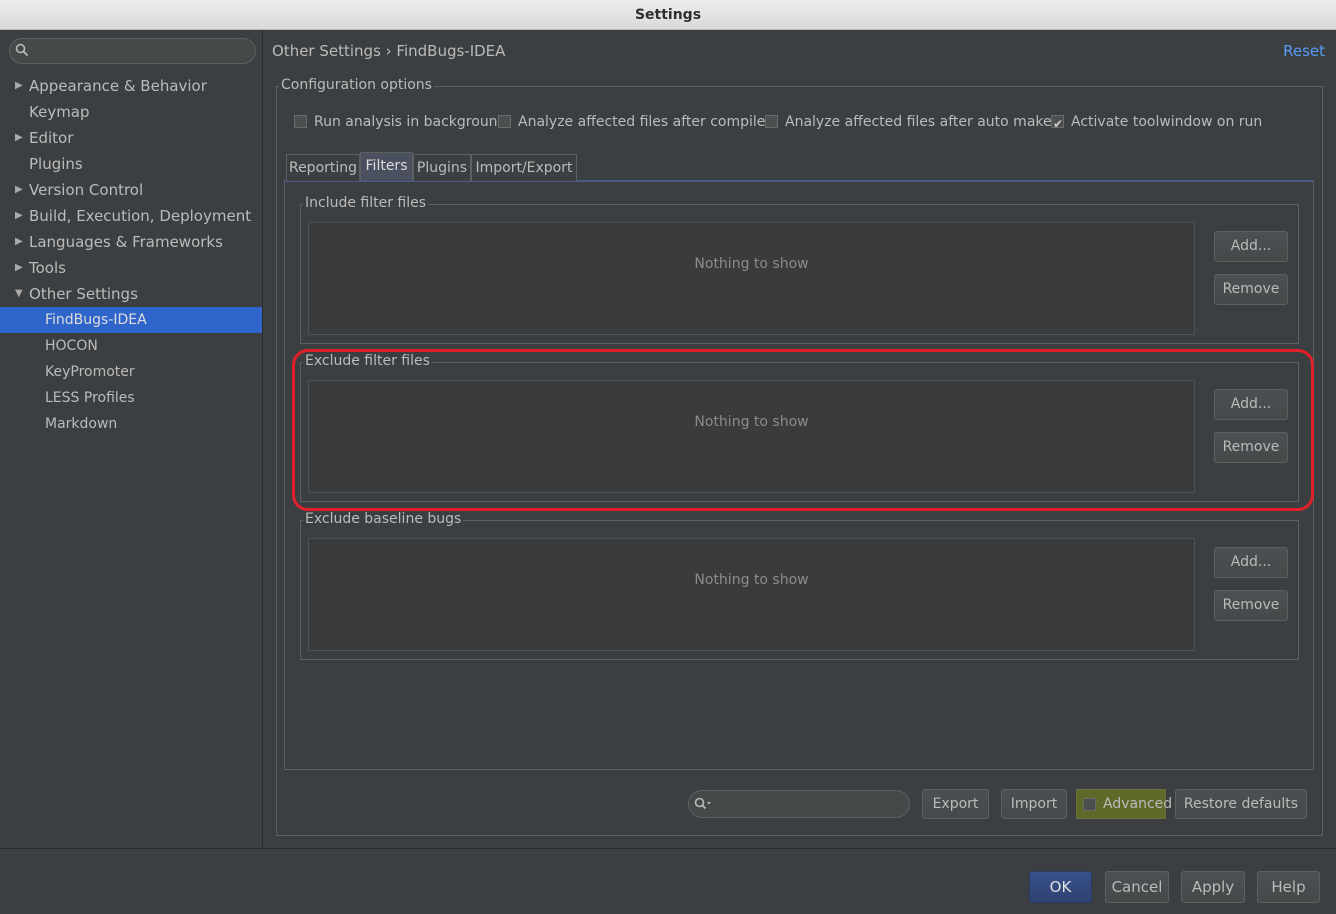  Describe the element at coordinates (1251, 289) in the screenshot. I see `include-remove-button: Remove` at that location.